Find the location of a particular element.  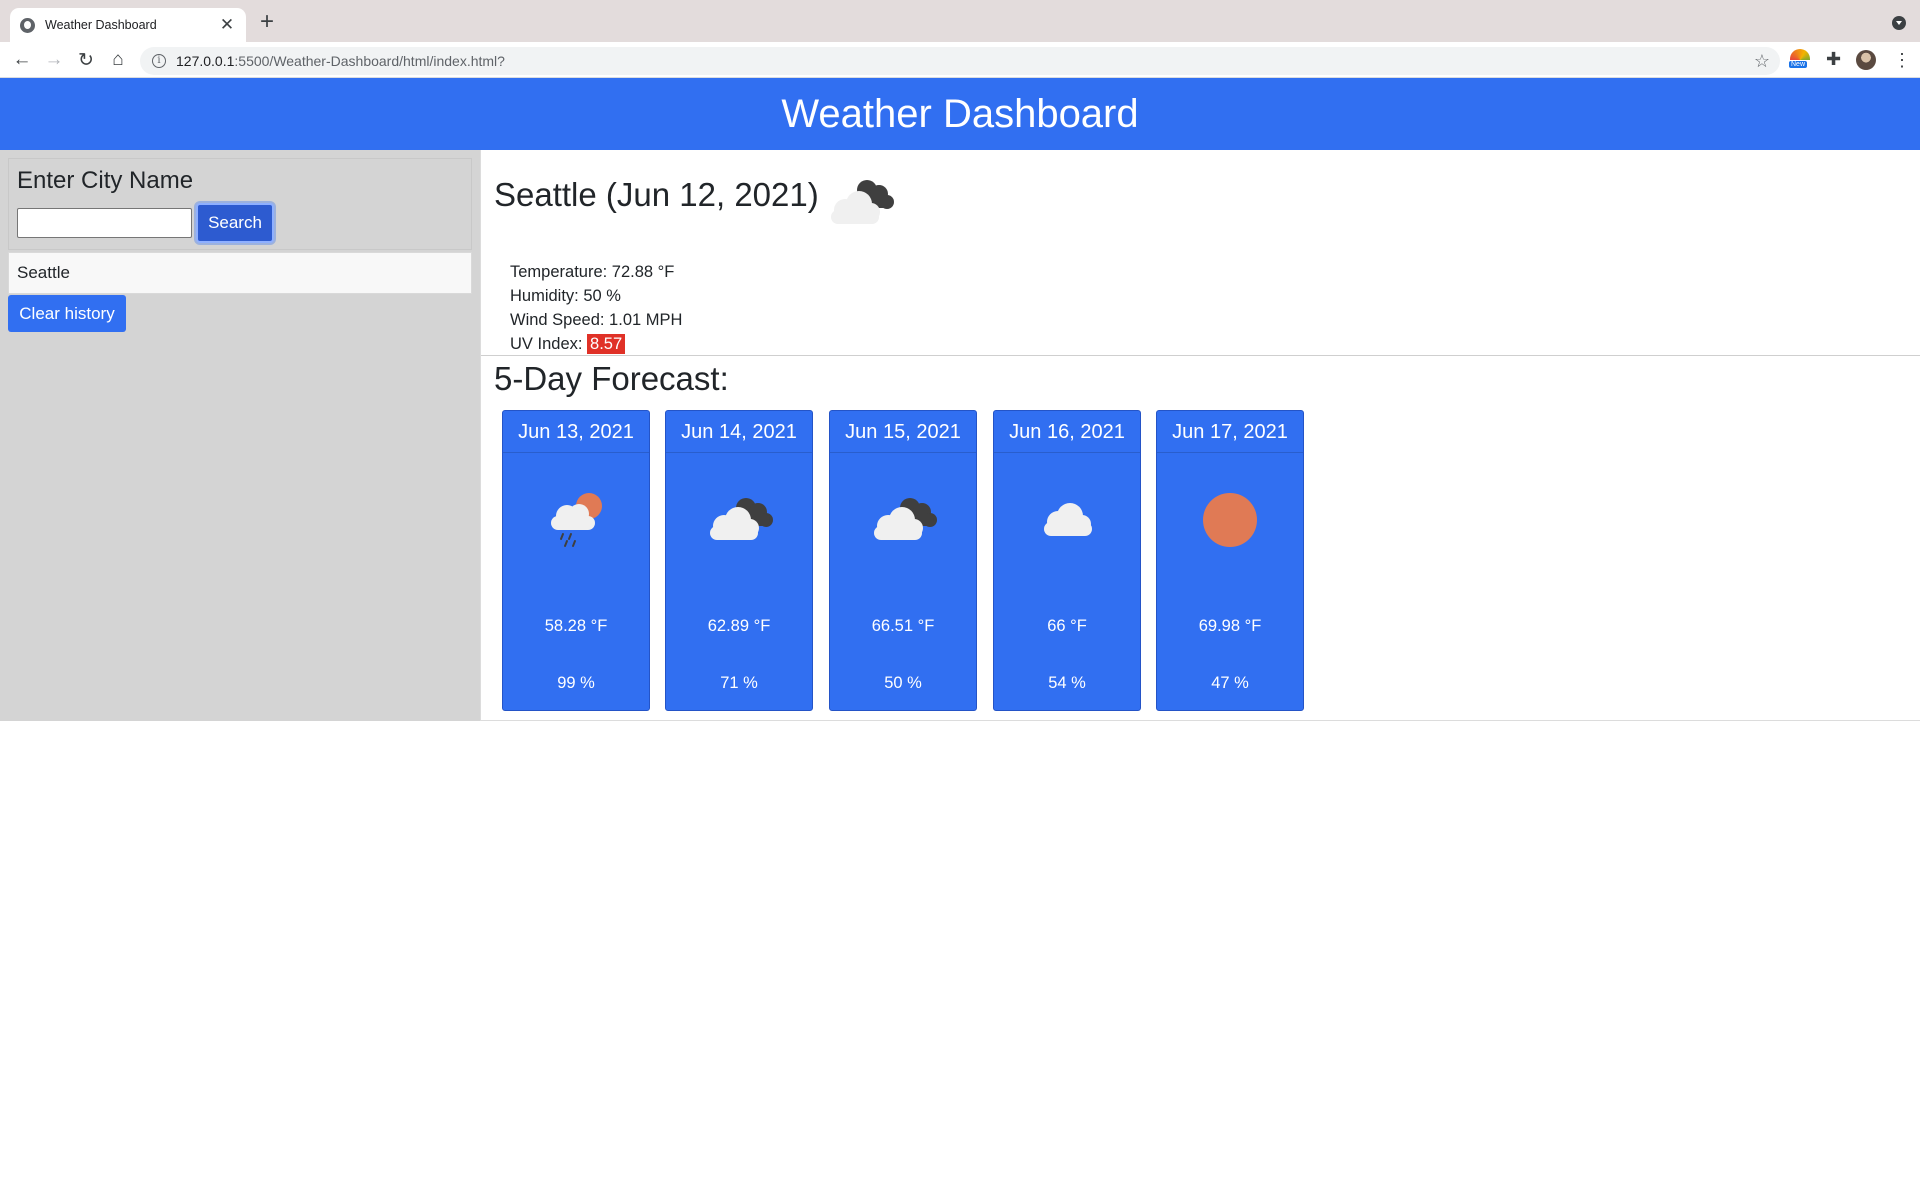

current-city-title: Seattle (Jun 12, 2021) is located at coordinates (656, 194).